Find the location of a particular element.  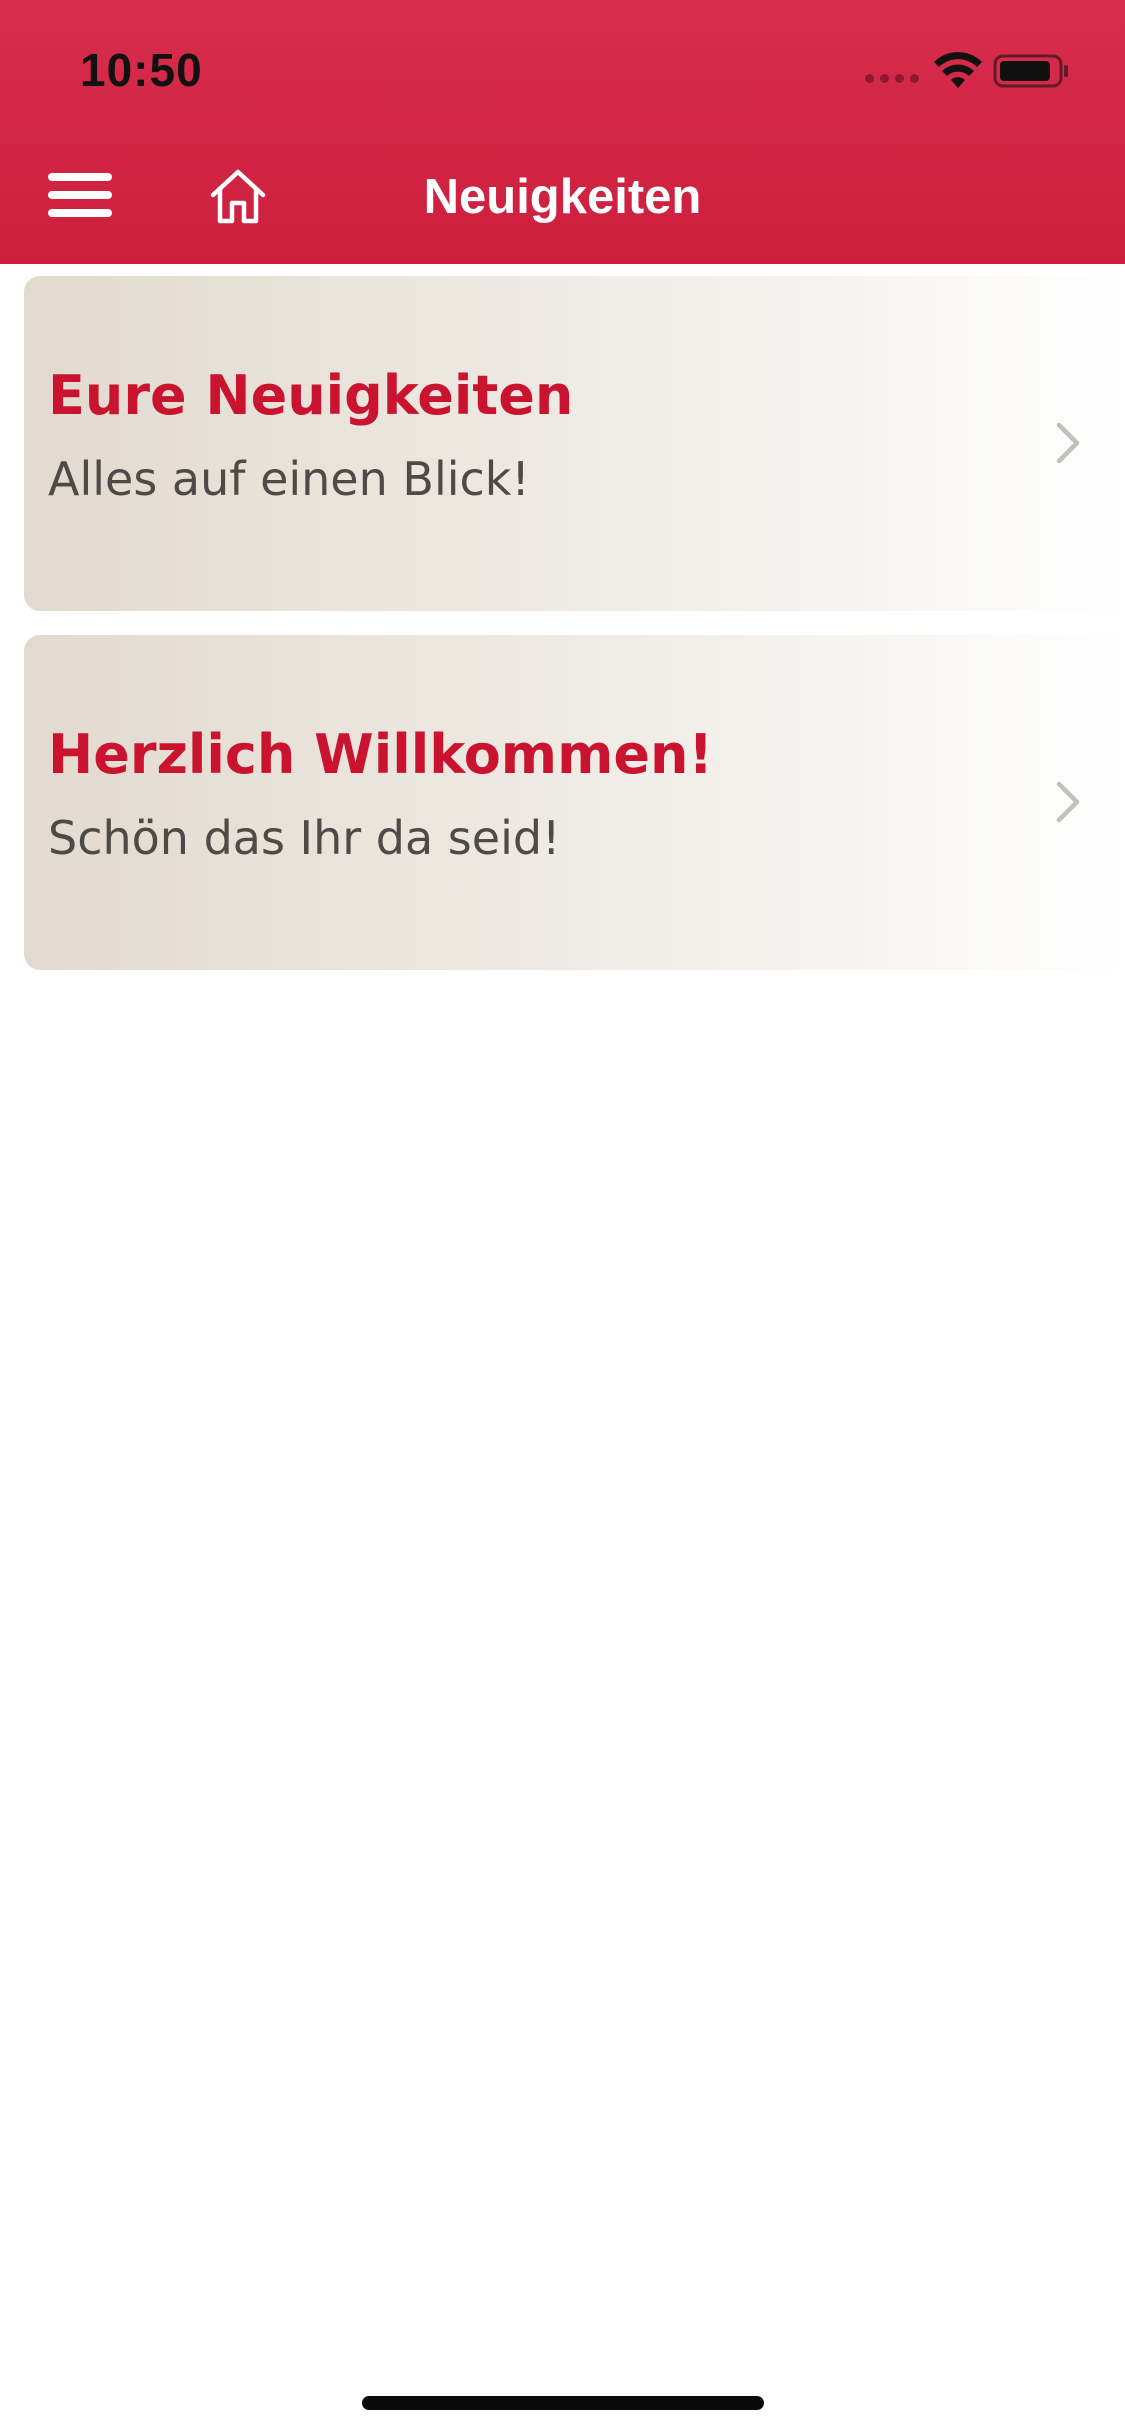

home-indicator is located at coordinates (563, 2403).